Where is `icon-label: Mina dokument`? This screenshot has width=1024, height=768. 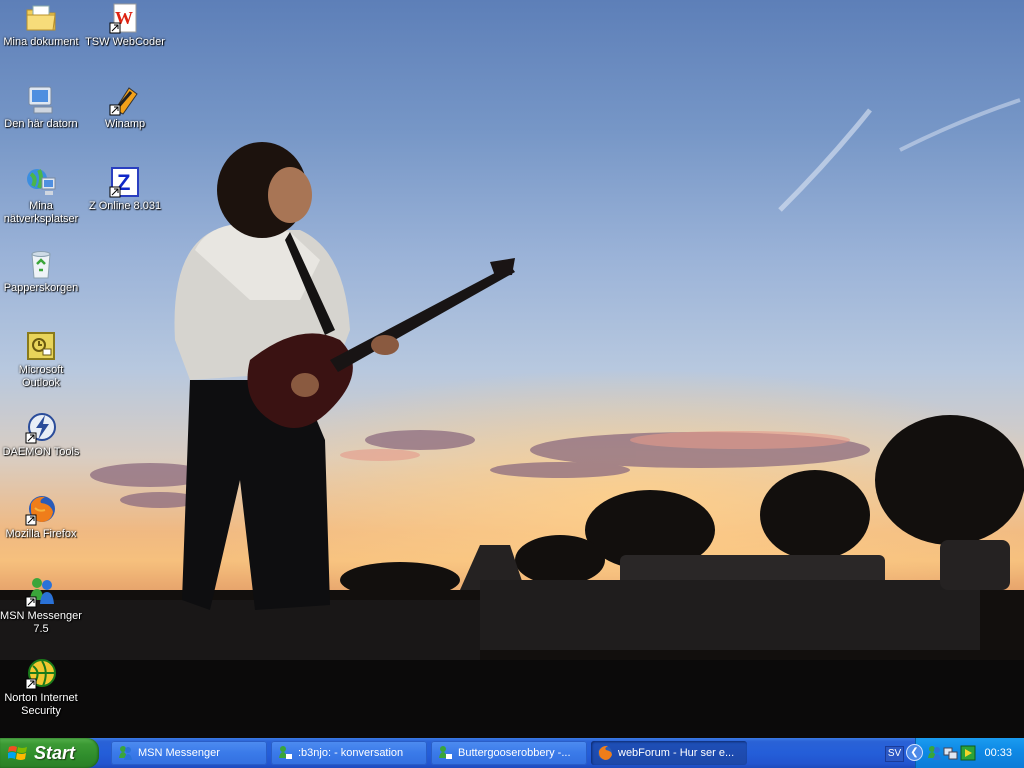 icon-label: Mina dokument is located at coordinates (41, 42).